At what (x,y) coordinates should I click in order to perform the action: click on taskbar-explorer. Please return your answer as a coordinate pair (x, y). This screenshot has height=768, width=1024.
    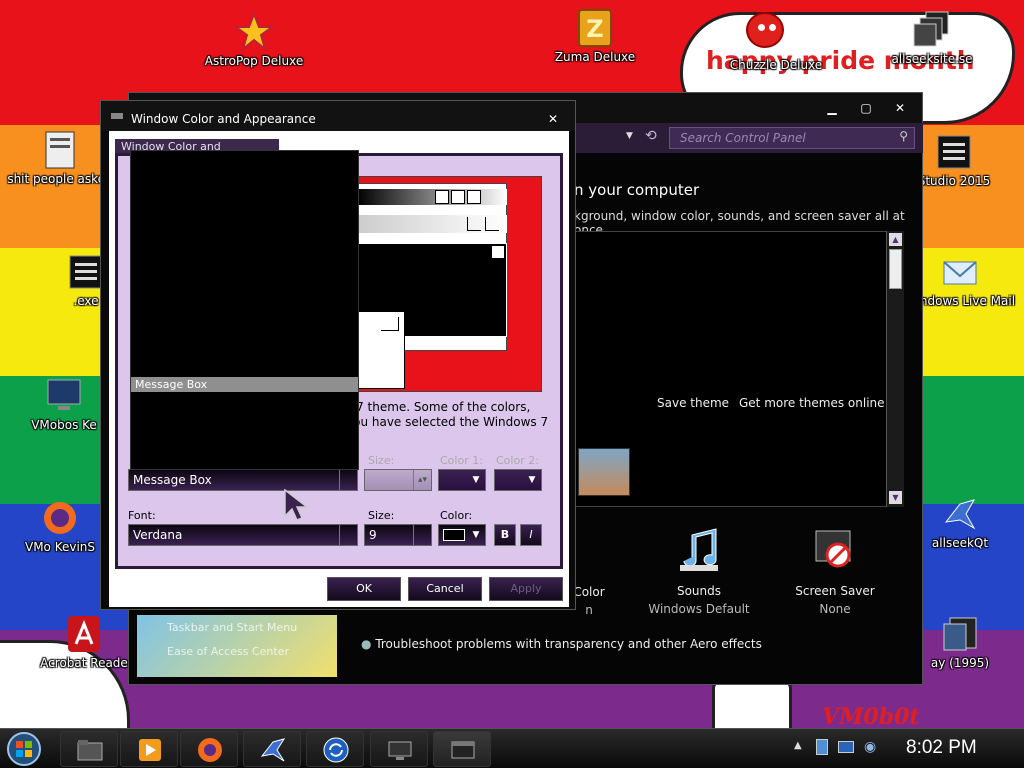
    Looking at the image, I should click on (89, 749).